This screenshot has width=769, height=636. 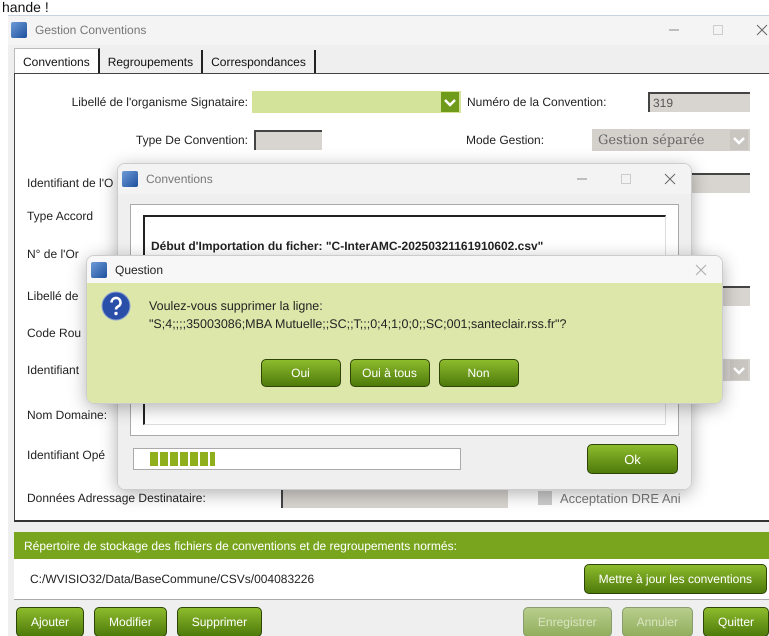 What do you see at coordinates (219, 621) in the screenshot?
I see `action-button: Supprimer` at bounding box center [219, 621].